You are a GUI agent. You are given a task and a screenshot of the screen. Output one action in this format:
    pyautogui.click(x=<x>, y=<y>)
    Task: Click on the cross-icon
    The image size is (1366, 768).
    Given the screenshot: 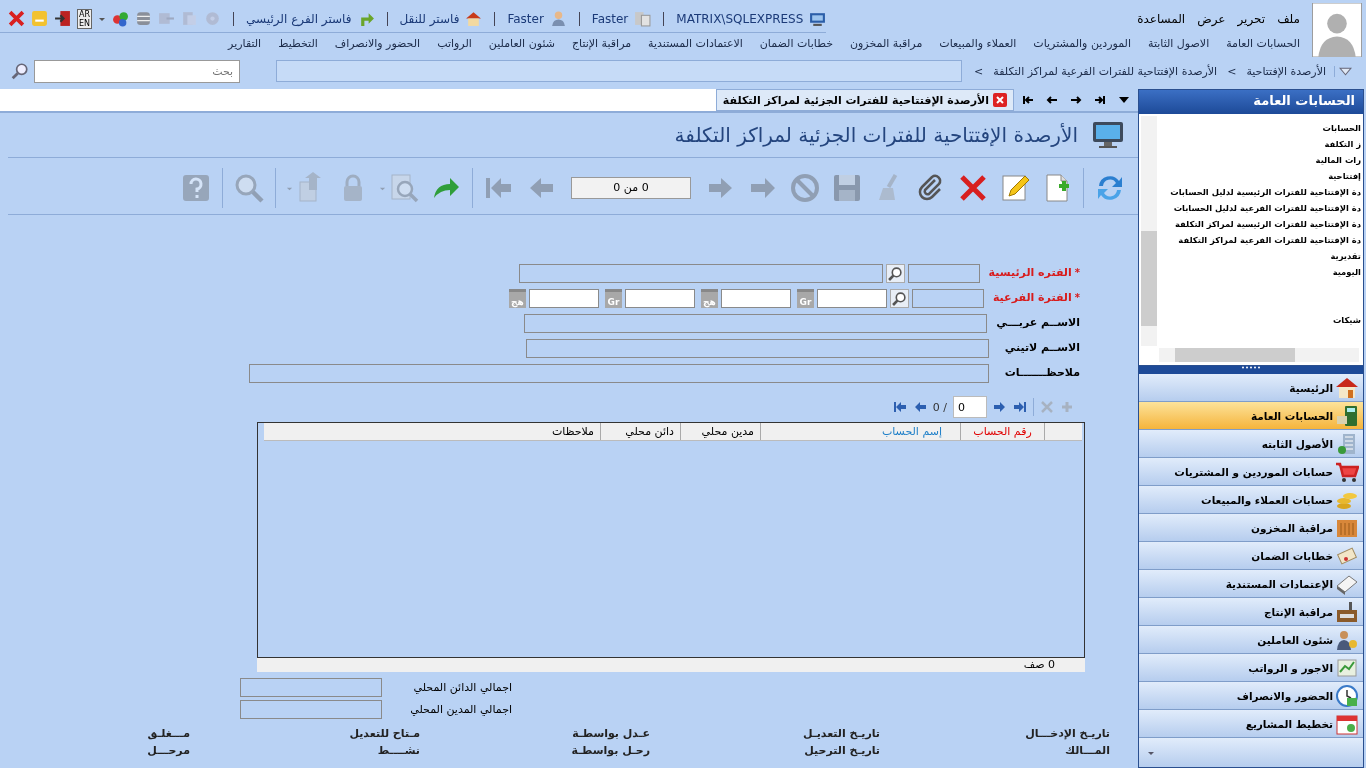 What is the action you would take?
    pyautogui.click(x=1047, y=407)
    